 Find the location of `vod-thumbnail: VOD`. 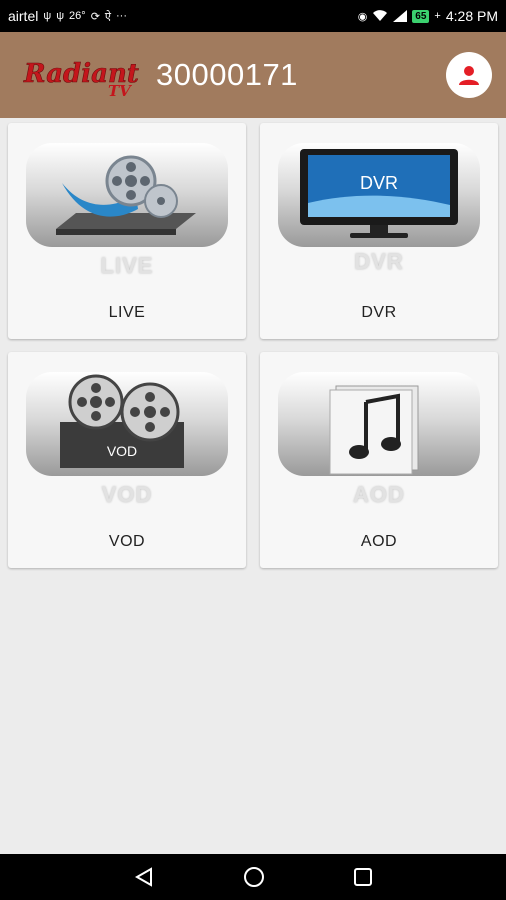

vod-thumbnail: VOD is located at coordinates (127, 424).